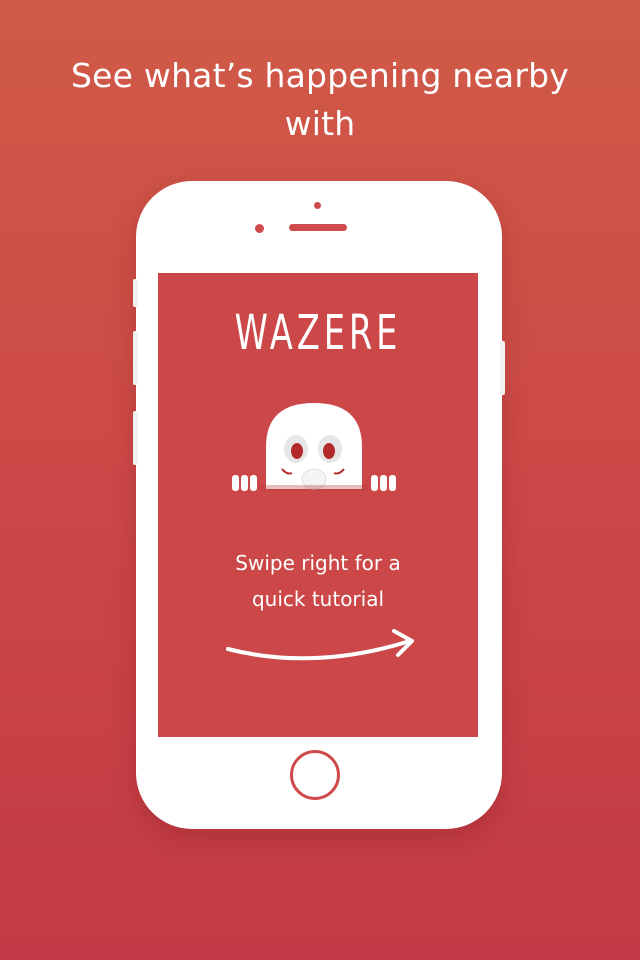  Describe the element at coordinates (318, 581) in the screenshot. I see `swipe-instruction: Swipe right for a quick tutorial` at that location.